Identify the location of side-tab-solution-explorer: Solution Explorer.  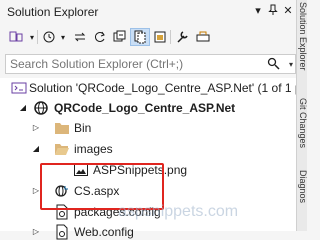
(303, 36).